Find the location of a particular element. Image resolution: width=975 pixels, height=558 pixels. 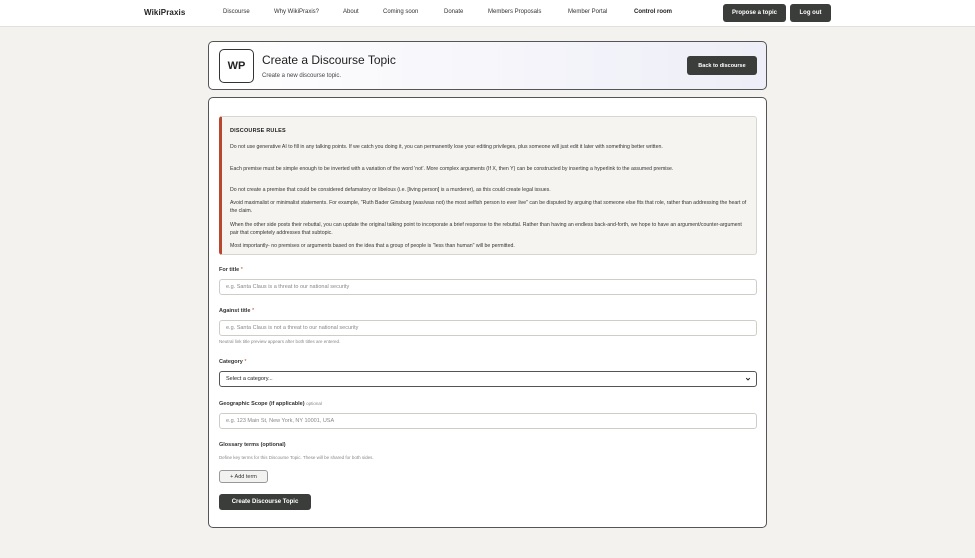

rules-title: DISCOURSE RULES is located at coordinates (258, 131).